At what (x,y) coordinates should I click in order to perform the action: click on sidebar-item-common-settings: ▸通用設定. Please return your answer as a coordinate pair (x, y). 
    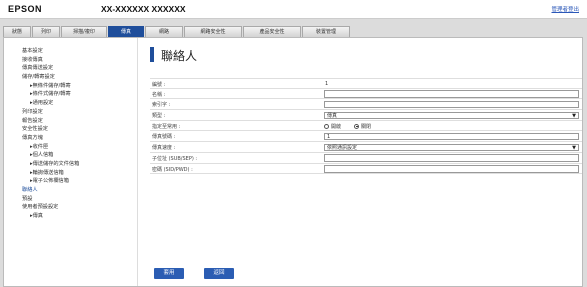
    Looking at the image, I should click on (70, 103).